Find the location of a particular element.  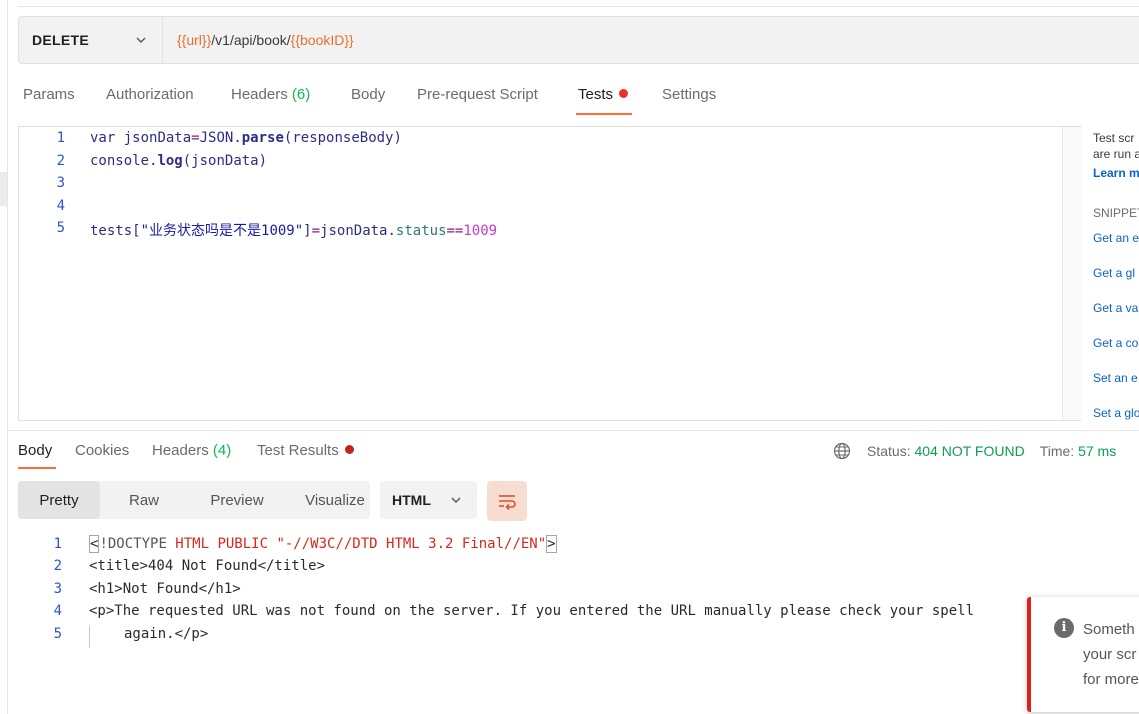

method-select: DELETE is located at coordinates (91, 40).